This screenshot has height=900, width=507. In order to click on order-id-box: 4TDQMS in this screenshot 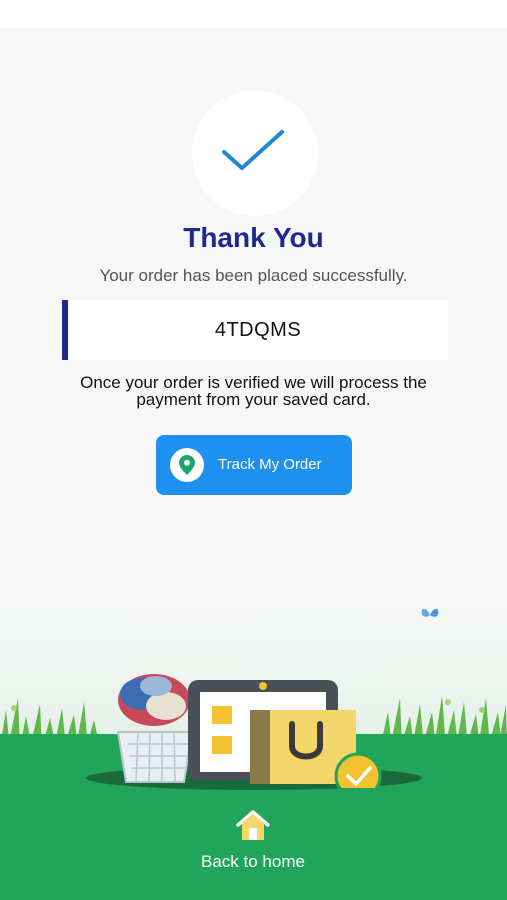, I will do `click(255, 330)`.